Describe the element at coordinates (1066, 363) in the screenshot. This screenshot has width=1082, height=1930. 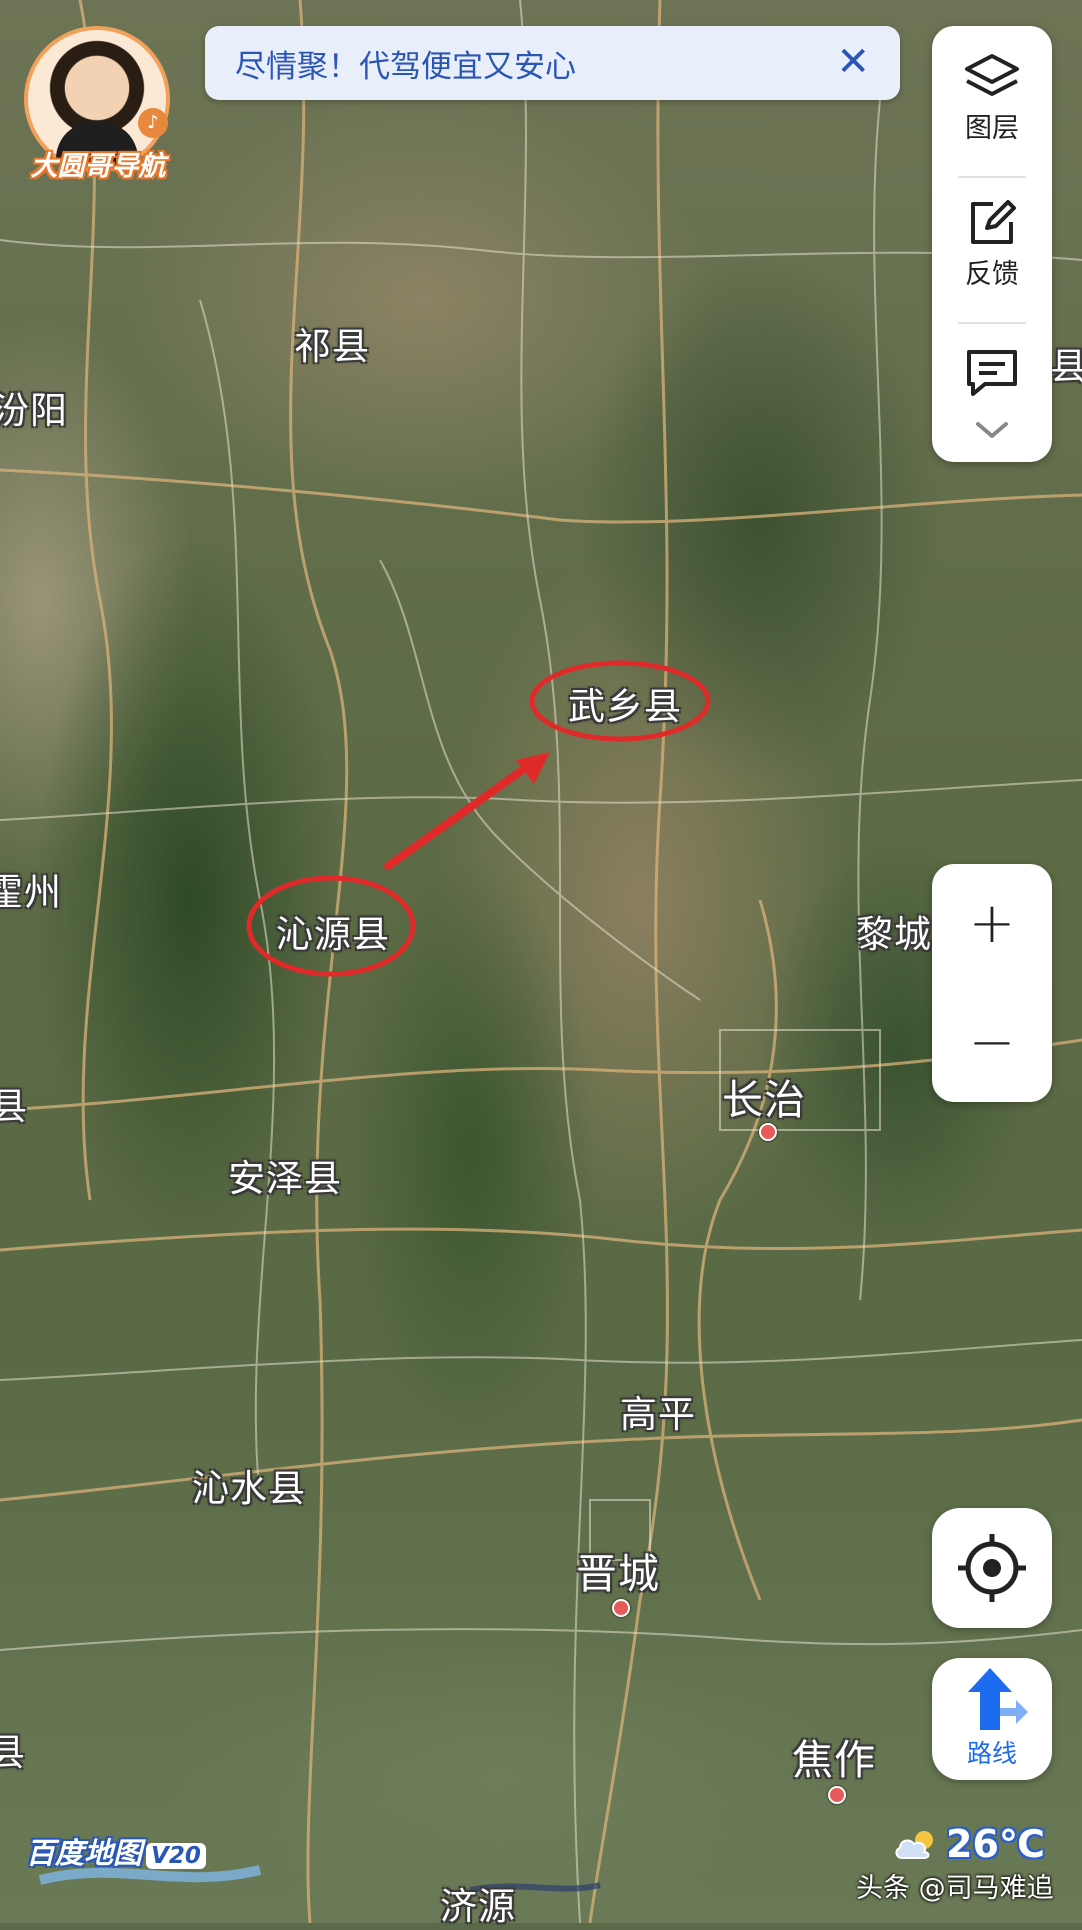
I see `place-edge-xian-right: 县` at that location.